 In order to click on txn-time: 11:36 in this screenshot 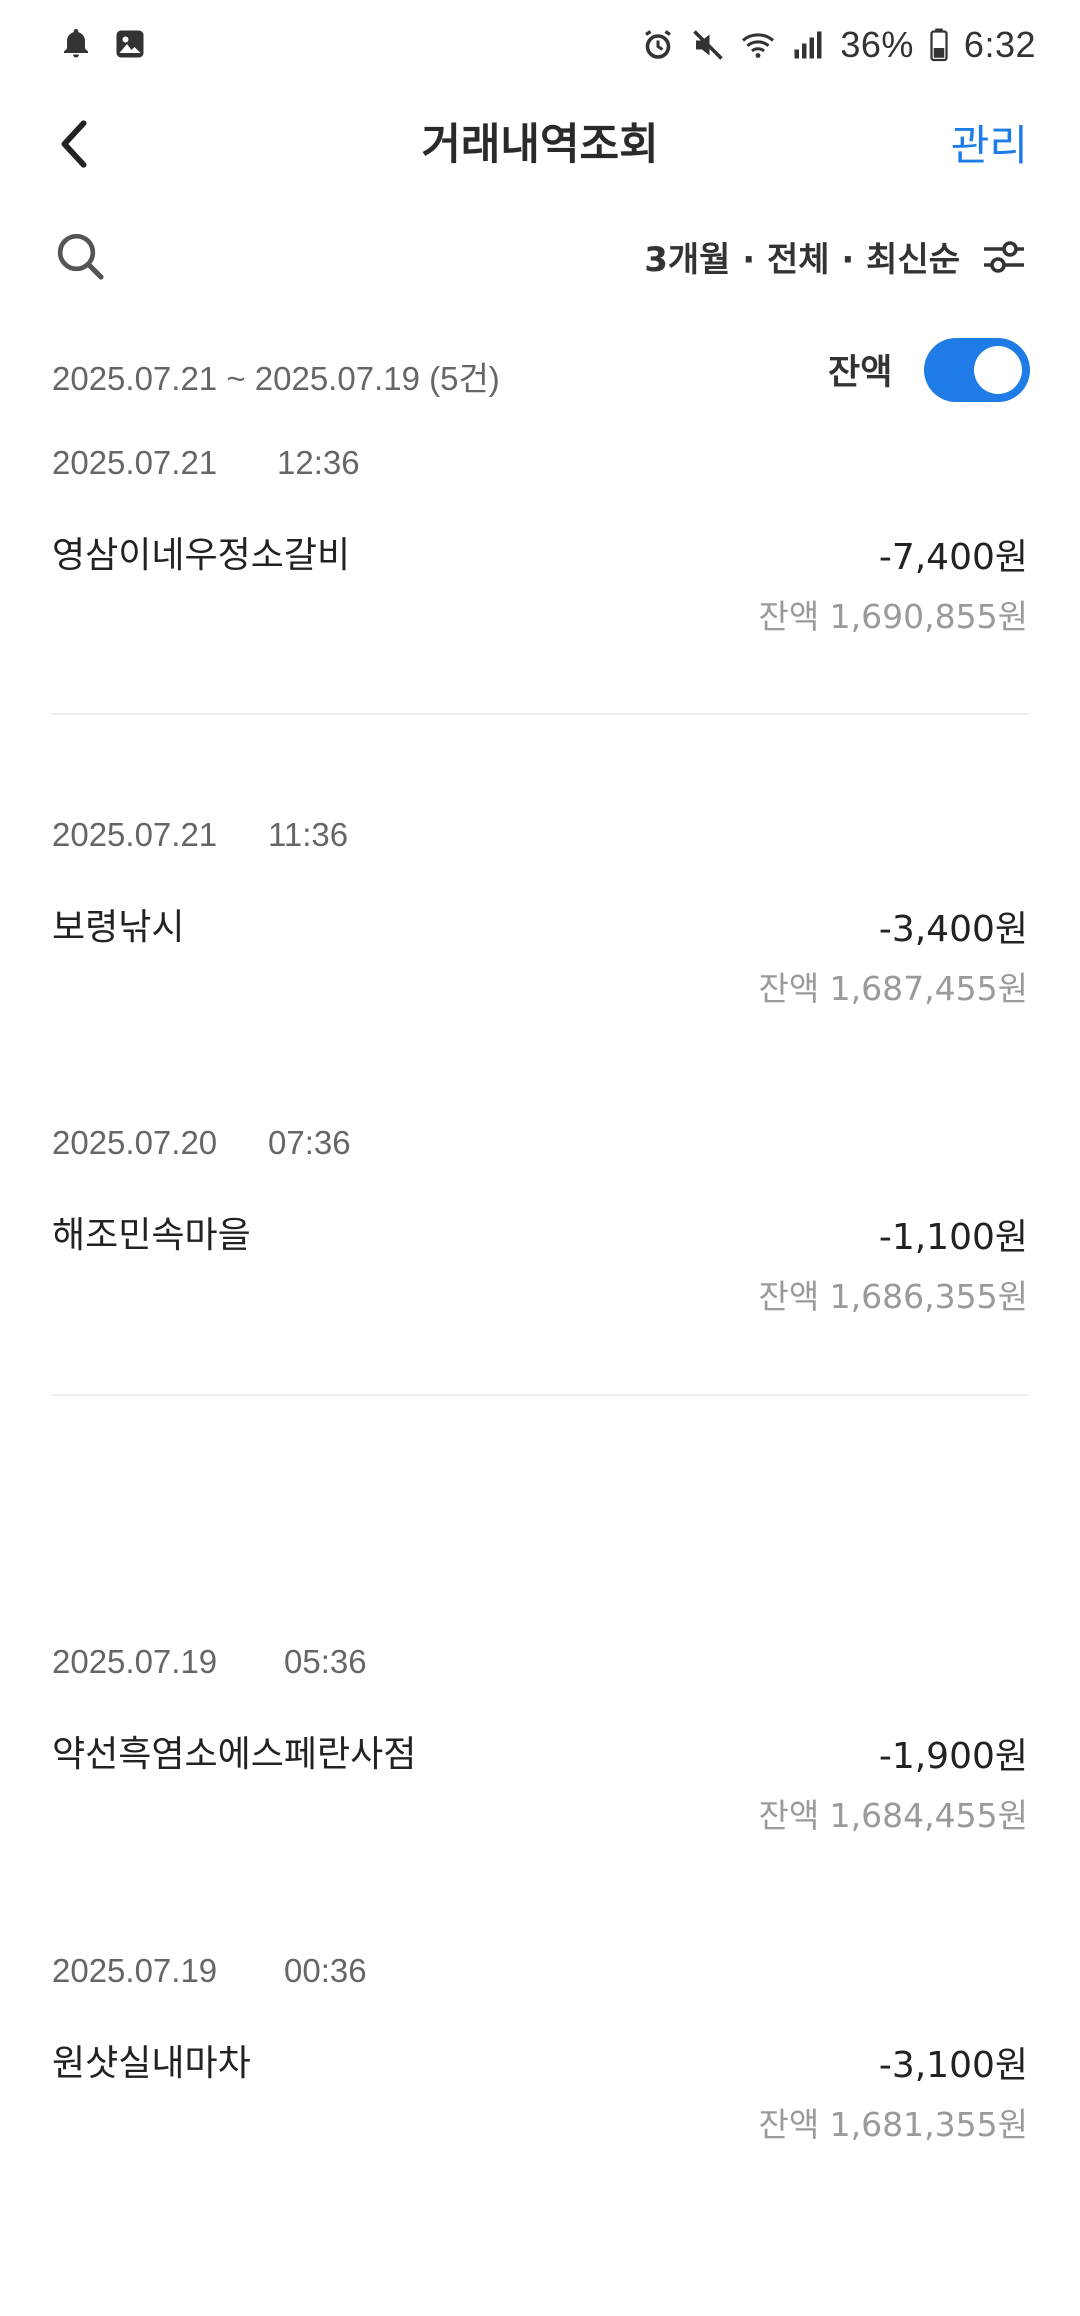, I will do `click(308, 834)`.